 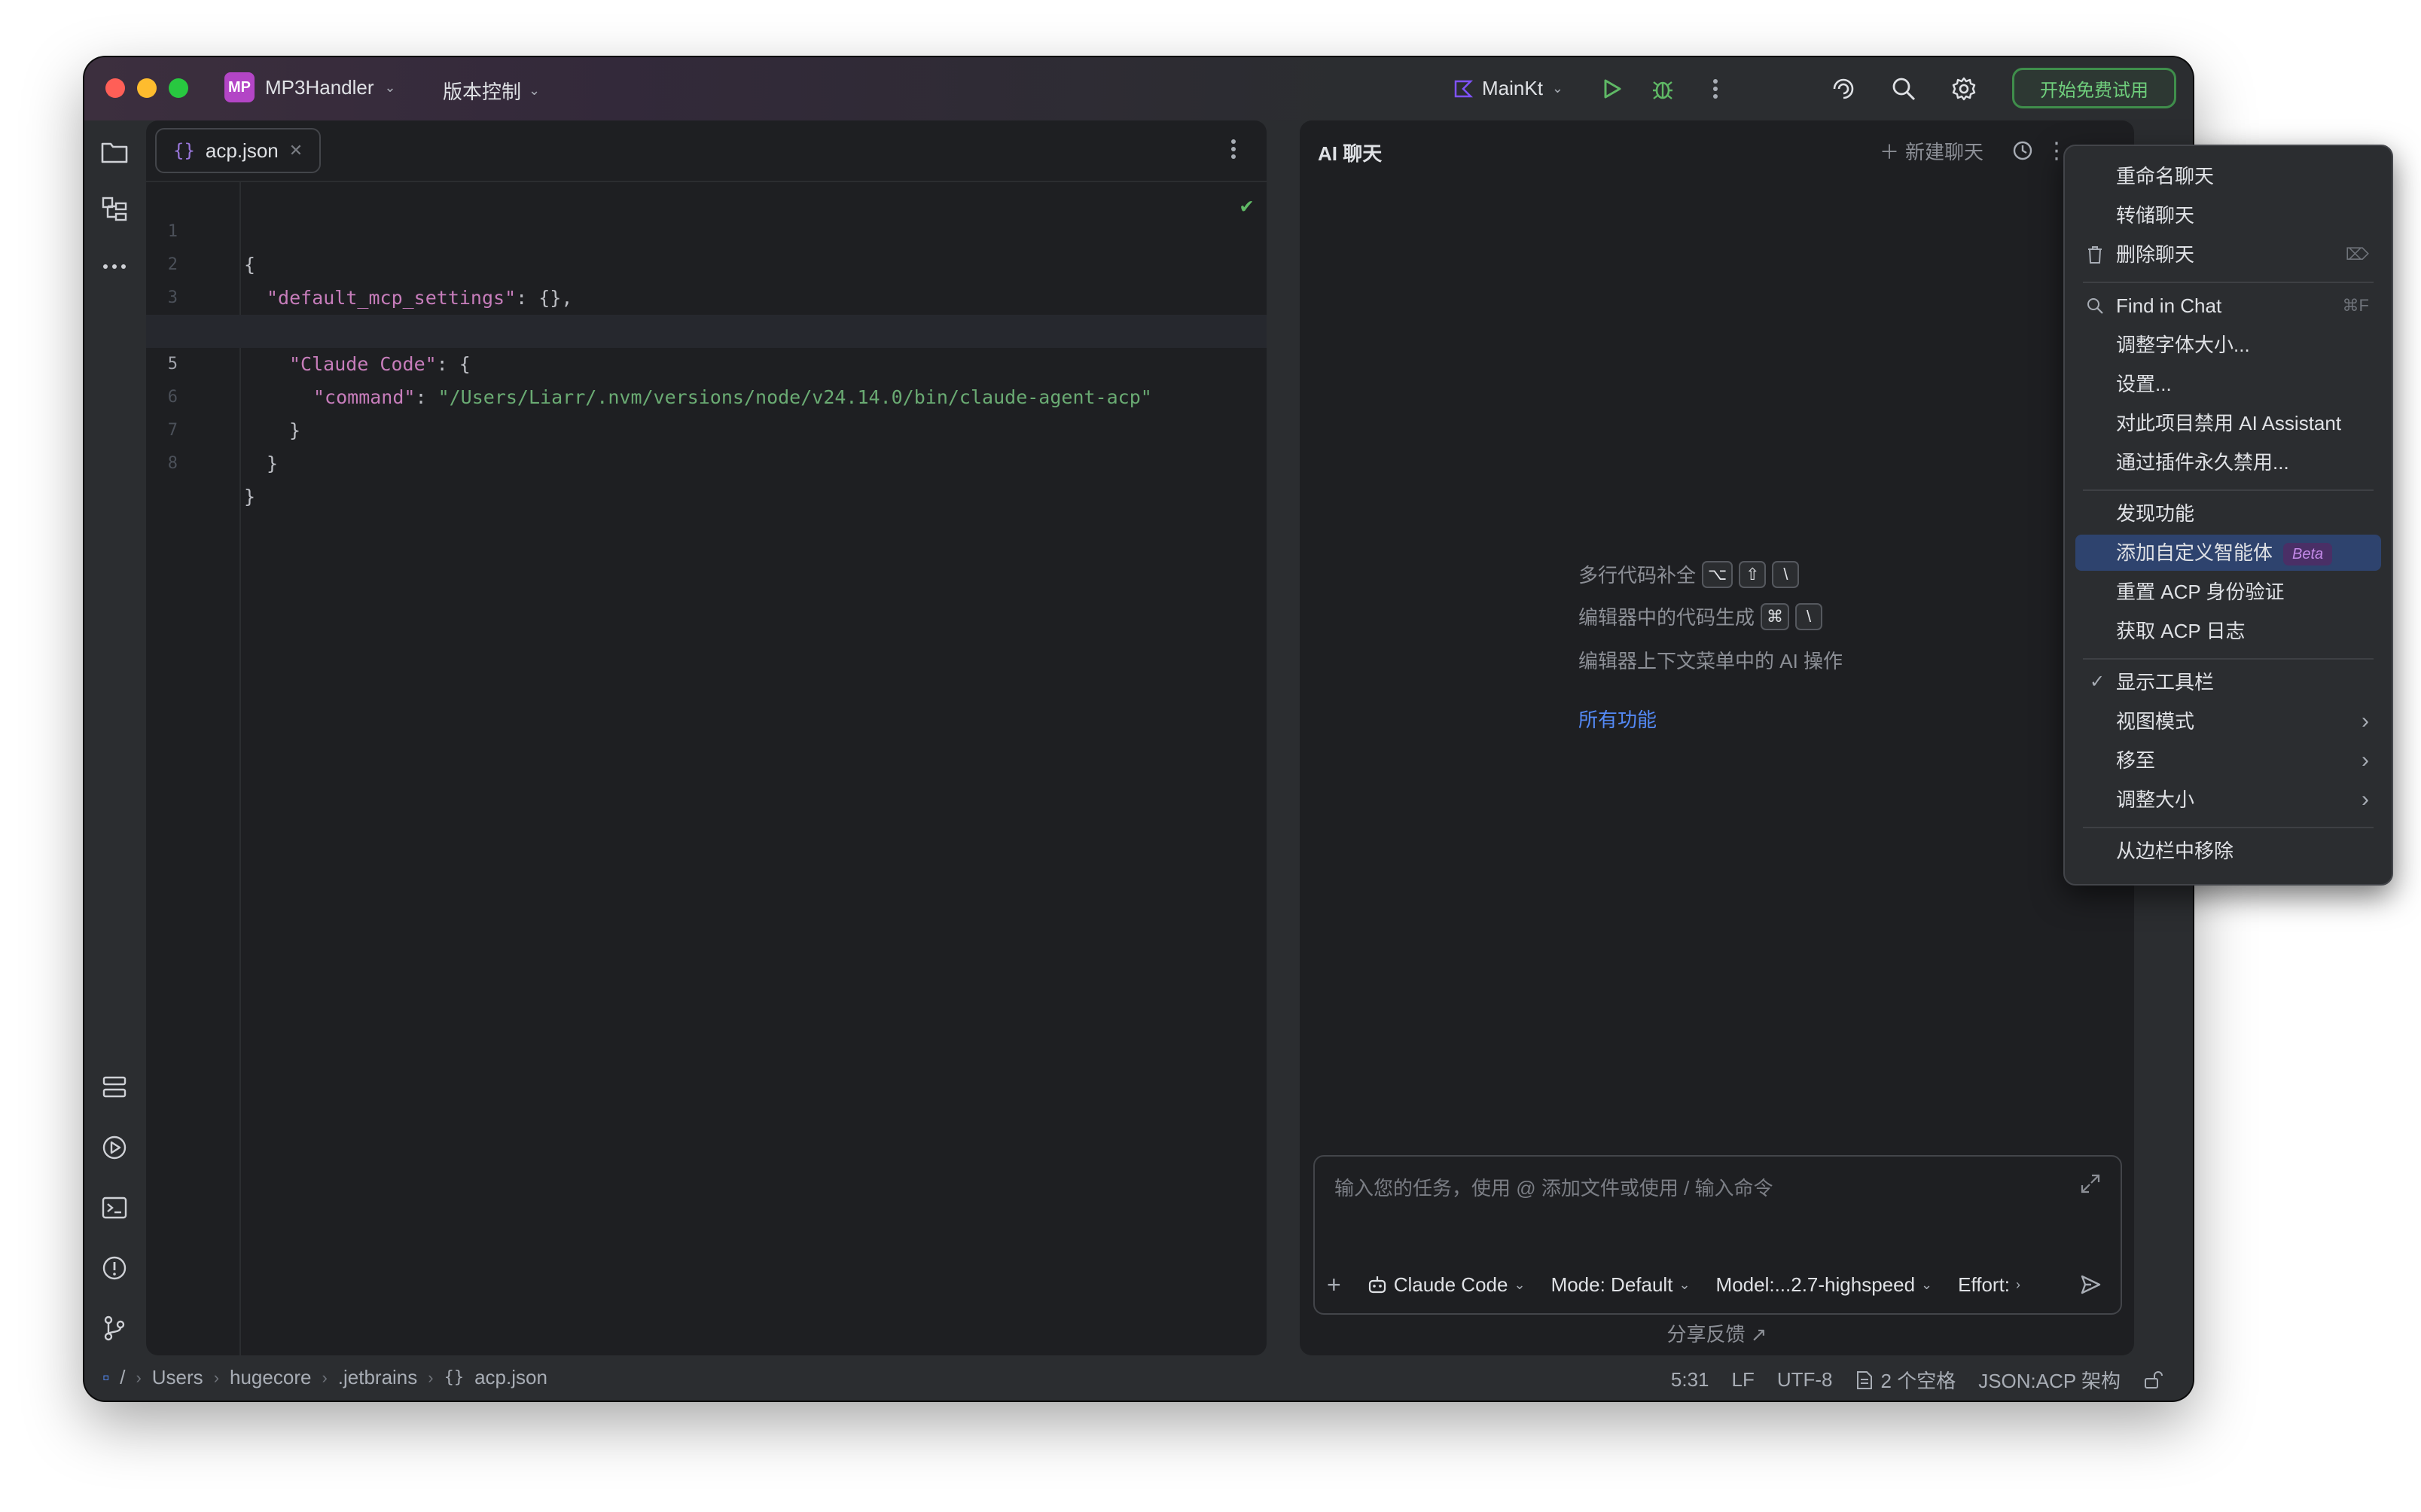 What do you see at coordinates (270, 1378) in the screenshot?
I see `breadcrumb-item: hugecore` at bounding box center [270, 1378].